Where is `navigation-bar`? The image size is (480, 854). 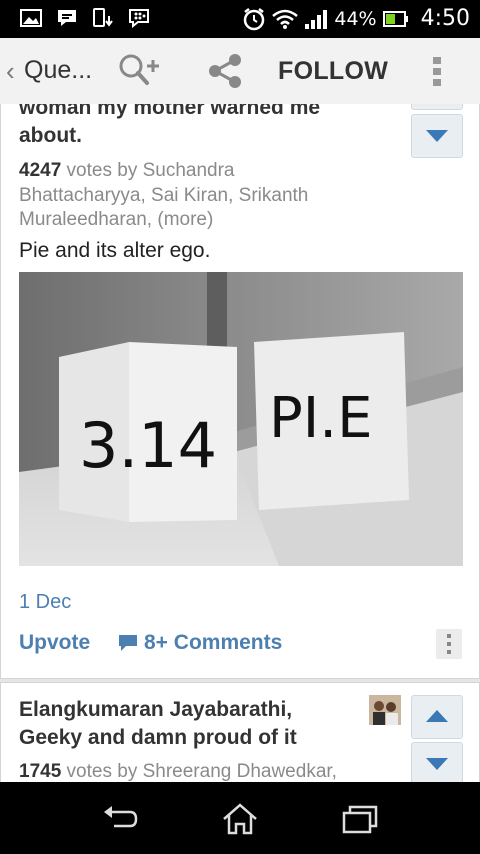
navigation-bar is located at coordinates (240, 818).